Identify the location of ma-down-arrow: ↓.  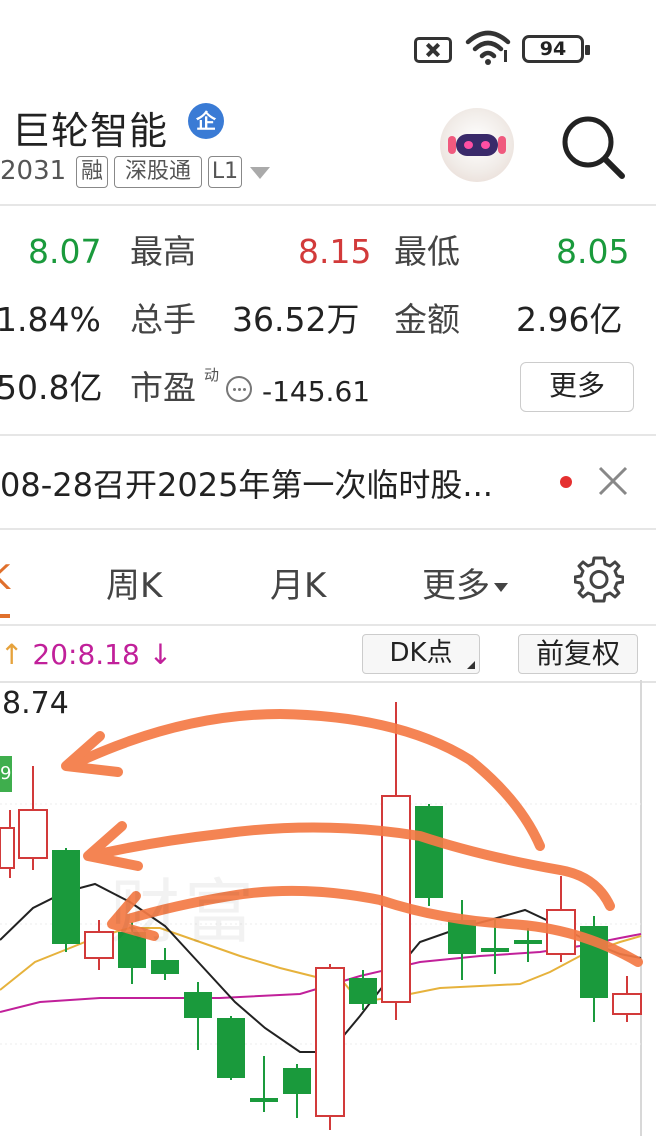
(160, 654).